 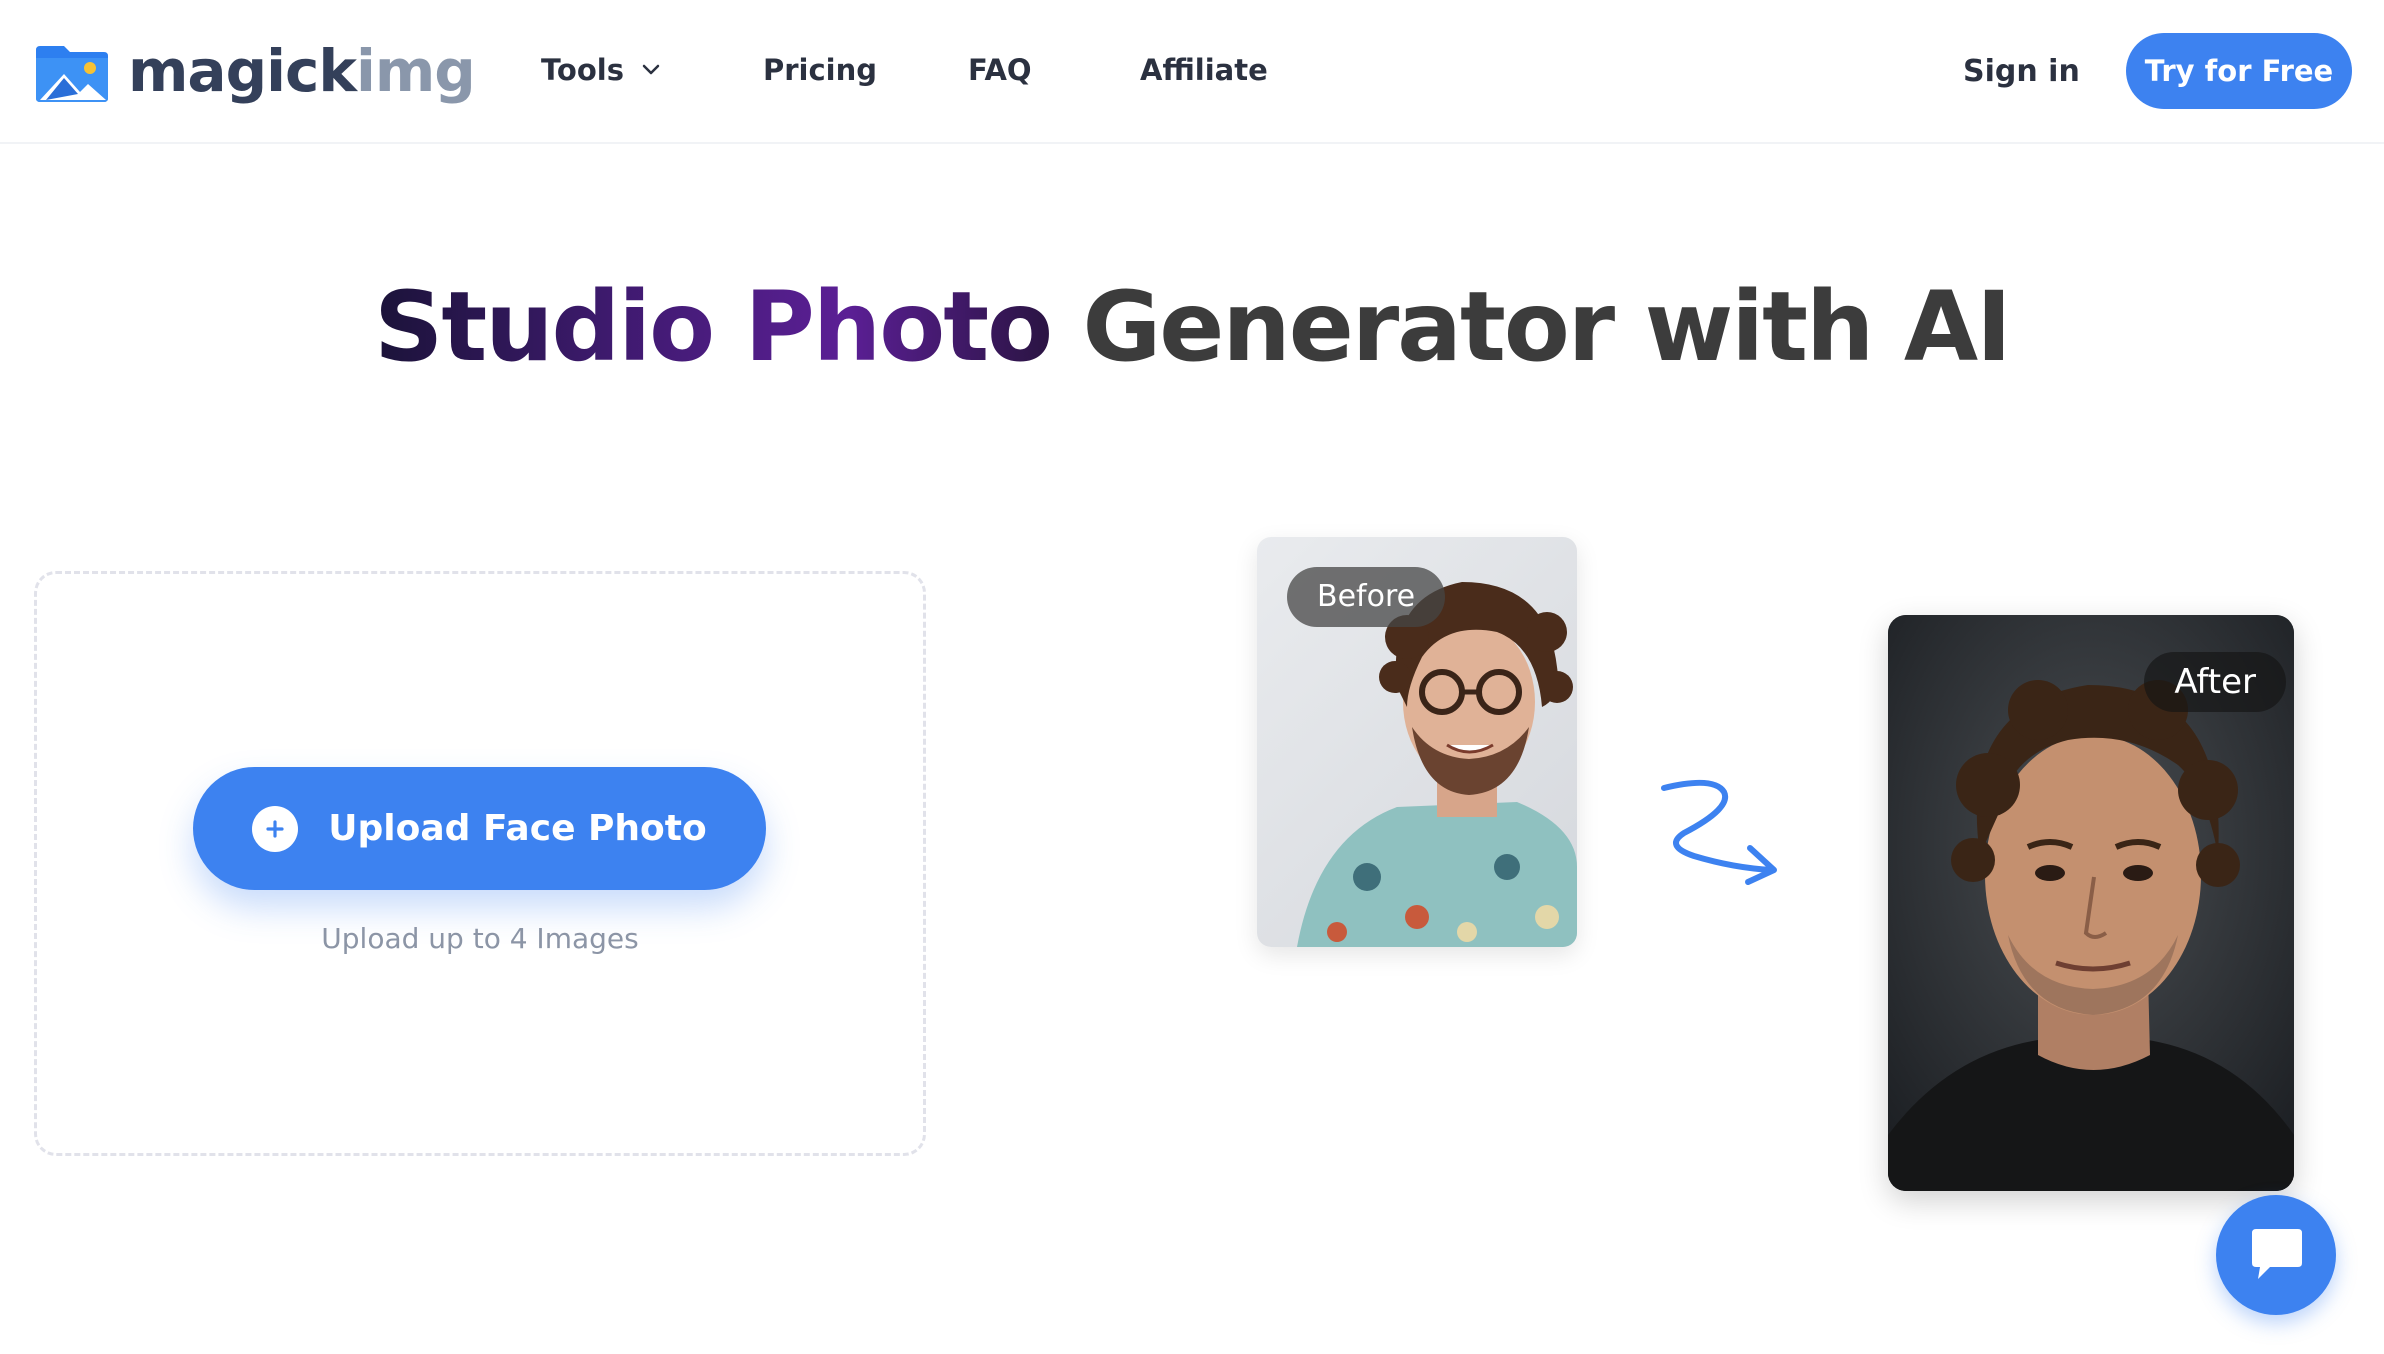 What do you see at coordinates (651, 69) in the screenshot?
I see `chevron-down-icon` at bounding box center [651, 69].